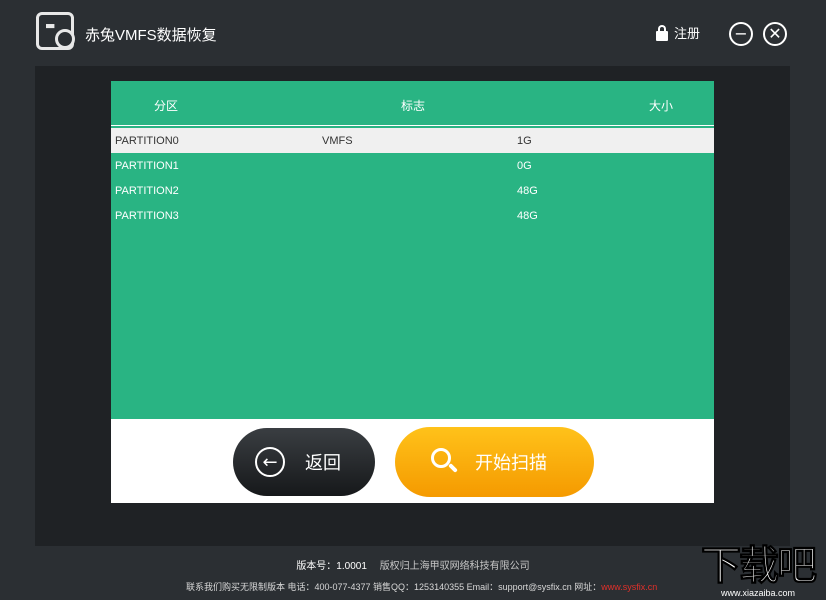 Image resolution: width=826 pixels, height=600 pixels. What do you see at coordinates (147, 191) in the screenshot?
I see `partition-cell: PARTITION2` at bounding box center [147, 191].